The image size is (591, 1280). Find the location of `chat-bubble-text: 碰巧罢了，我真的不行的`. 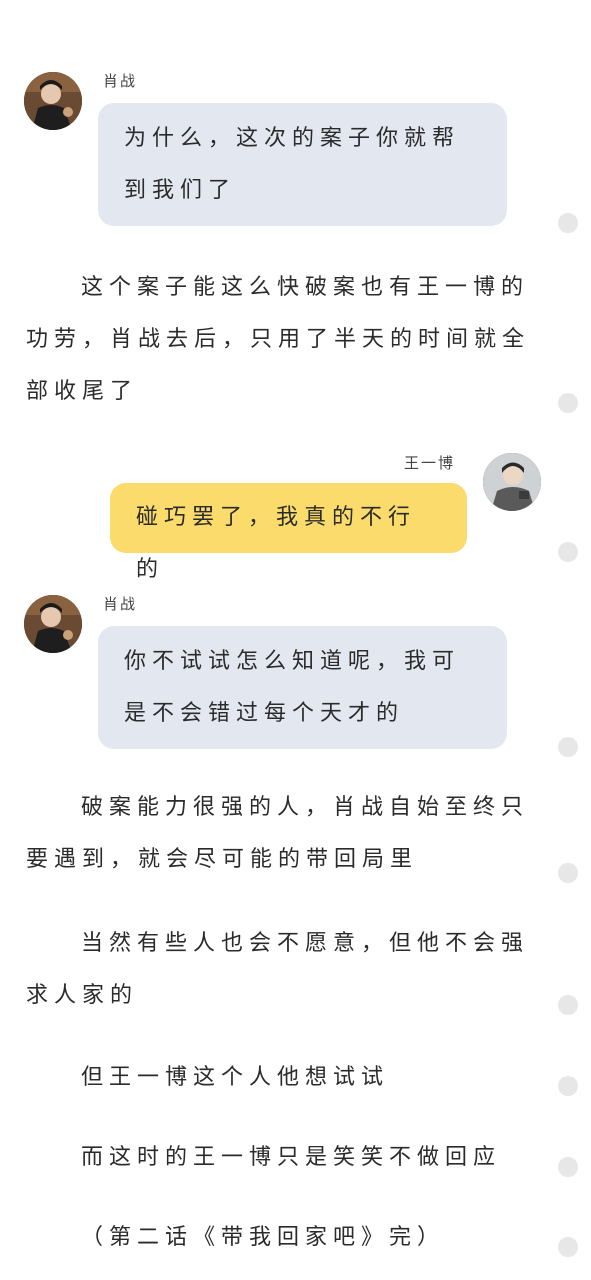

chat-bubble-text: 碰巧罢了，我真的不行的 is located at coordinates (276, 543).